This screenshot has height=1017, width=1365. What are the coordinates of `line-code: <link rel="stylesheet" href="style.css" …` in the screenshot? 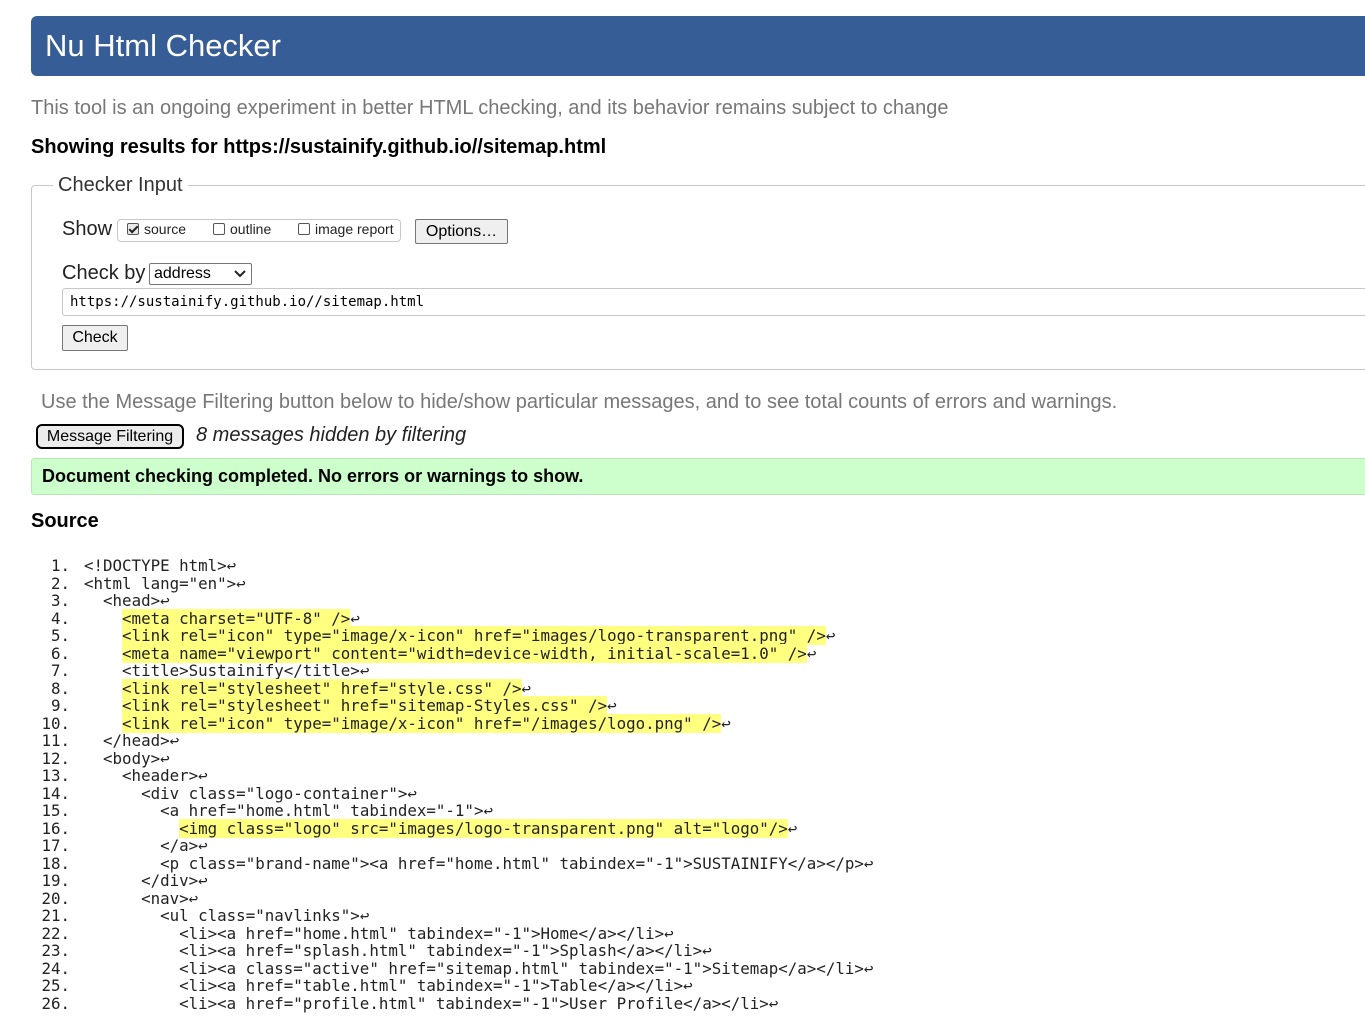 It's located at (307, 688).